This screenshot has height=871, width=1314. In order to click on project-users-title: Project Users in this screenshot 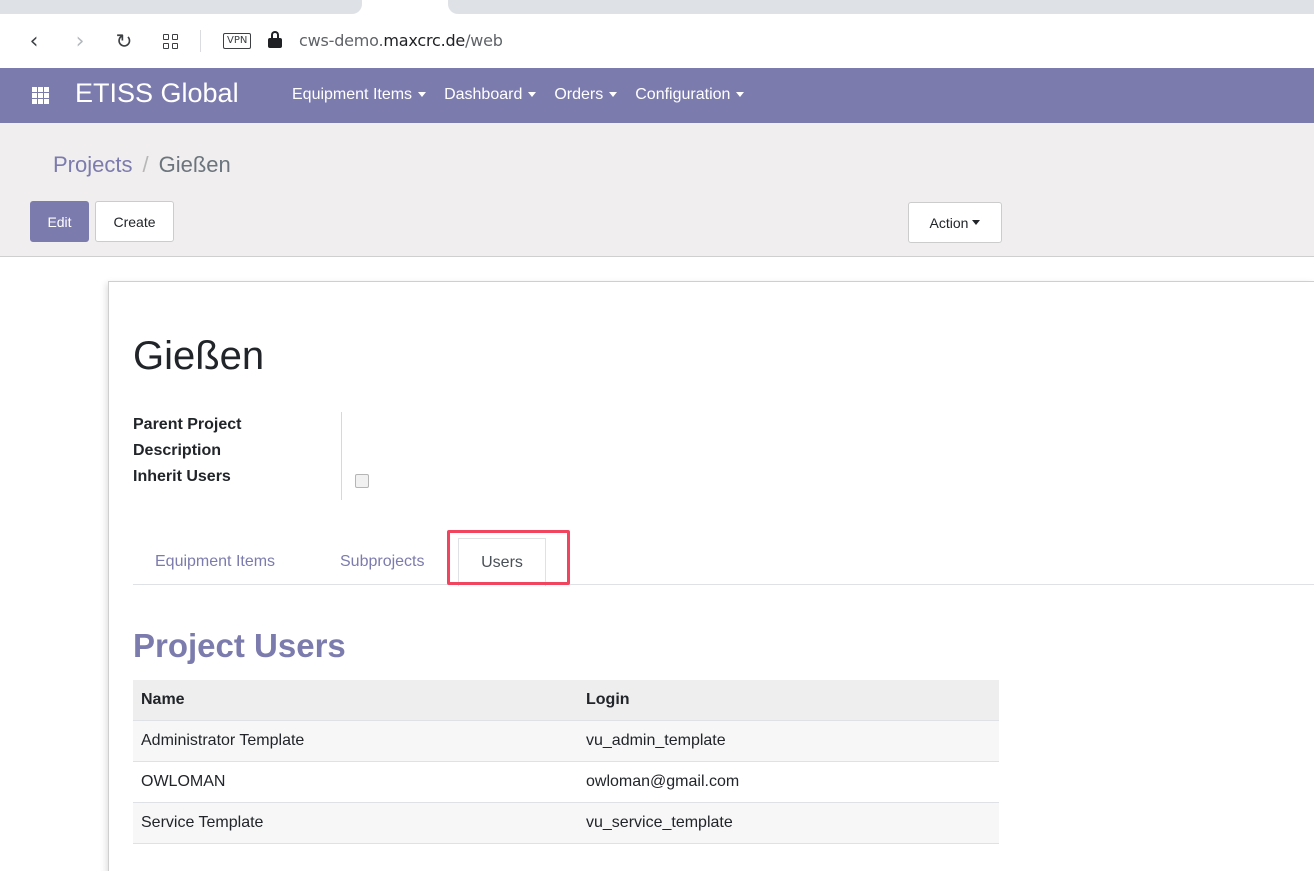, I will do `click(239, 645)`.